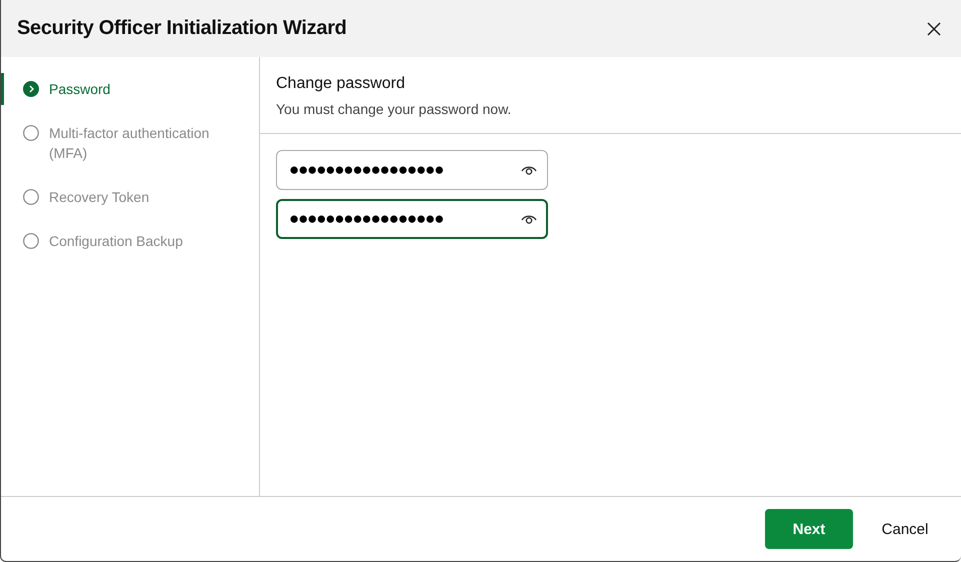 The image size is (961, 562). Describe the element at coordinates (130, 143) in the screenshot. I see `wizard-step: Multi-factor authentication (MFA)` at that location.